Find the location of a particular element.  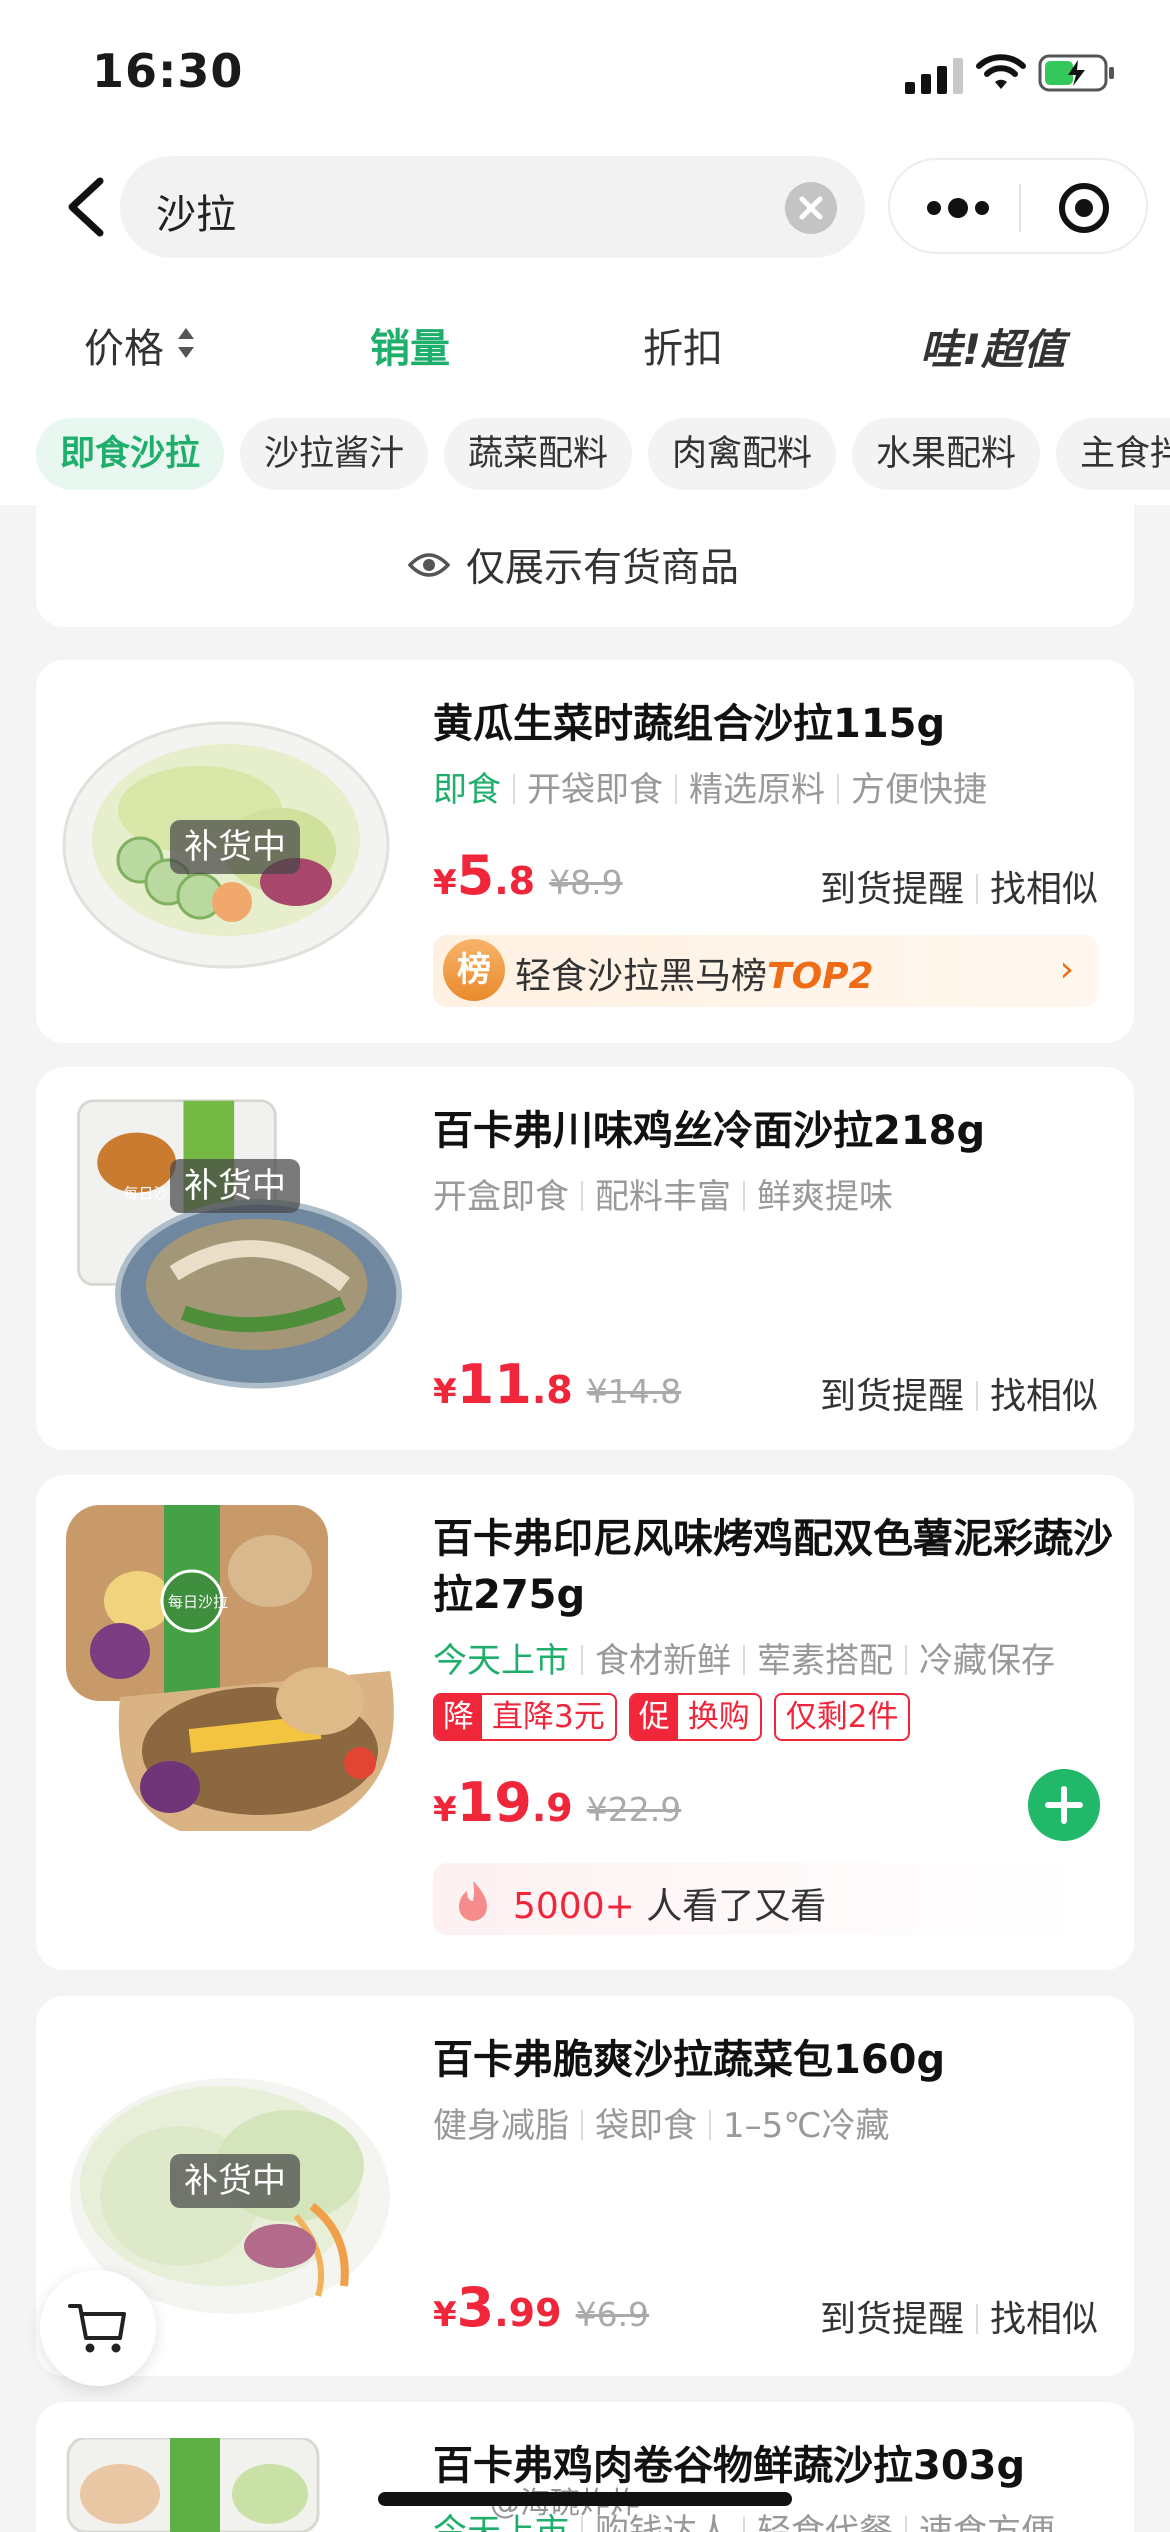

viewed-count: 5000+ is located at coordinates (574, 1906).